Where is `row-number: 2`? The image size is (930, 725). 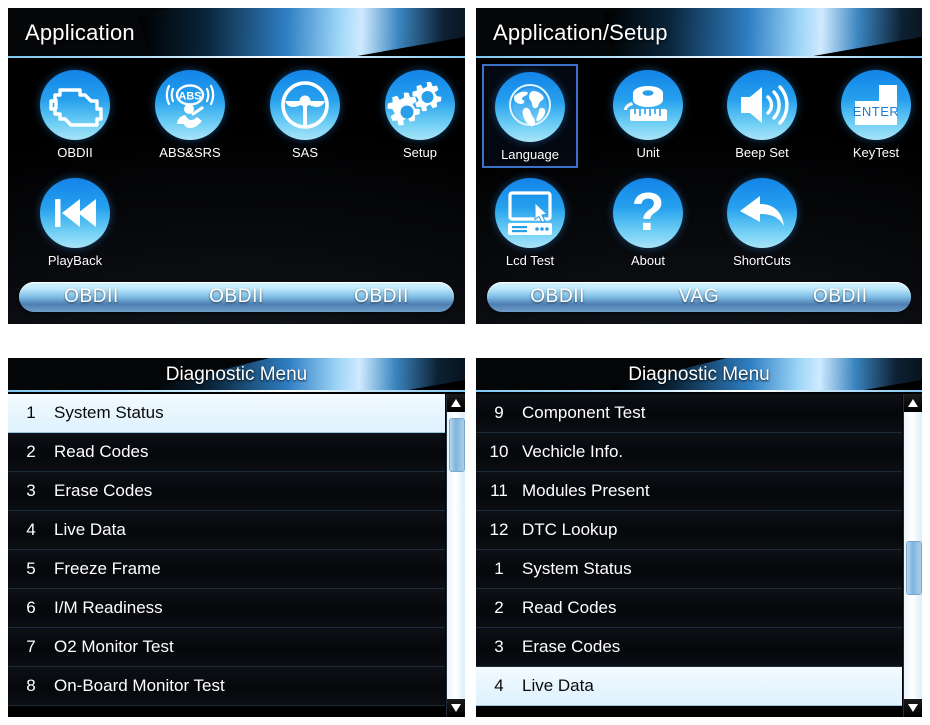
row-number: 2 is located at coordinates (499, 607).